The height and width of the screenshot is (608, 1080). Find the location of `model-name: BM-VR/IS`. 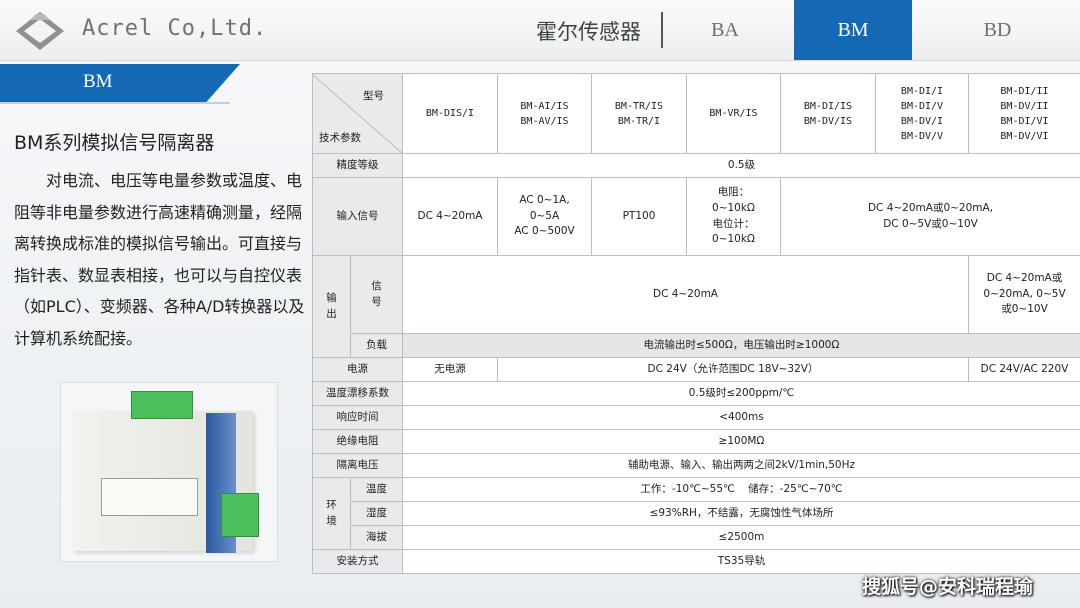

model-name: BM-VR/IS is located at coordinates (733, 113).